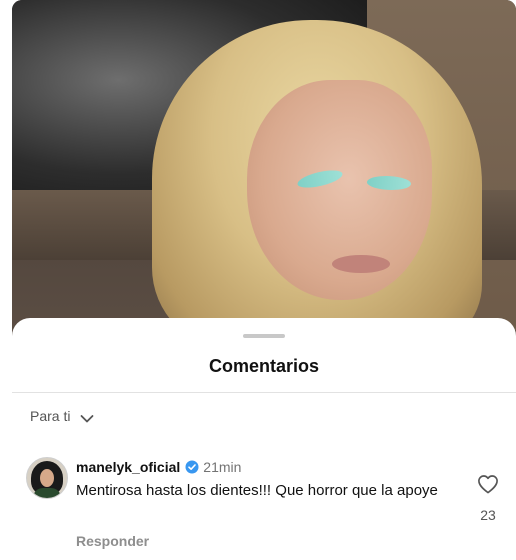 The image size is (516, 560). Describe the element at coordinates (488, 486) in the screenshot. I see `heart-icon` at that location.